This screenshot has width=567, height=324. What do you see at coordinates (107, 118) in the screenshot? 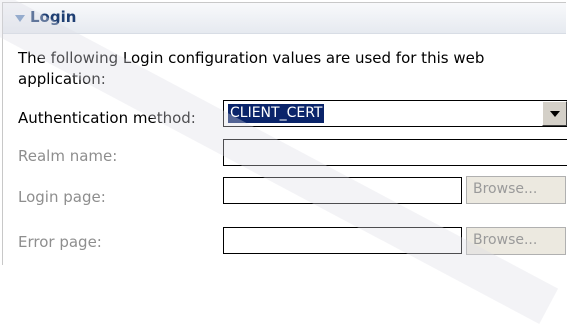
I see `auth-method-label: Authentication method:` at bounding box center [107, 118].